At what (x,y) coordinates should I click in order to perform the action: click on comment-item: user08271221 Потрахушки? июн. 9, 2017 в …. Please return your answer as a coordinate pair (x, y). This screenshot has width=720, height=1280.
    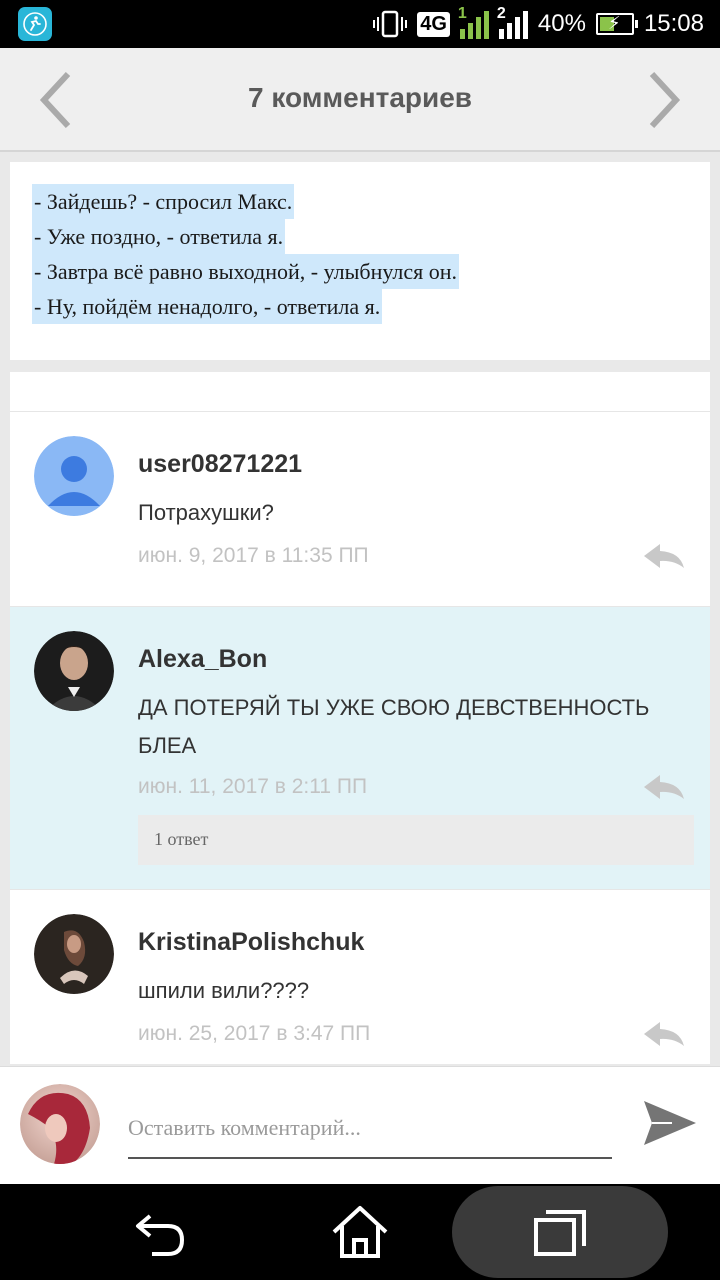
    Looking at the image, I should click on (360, 509).